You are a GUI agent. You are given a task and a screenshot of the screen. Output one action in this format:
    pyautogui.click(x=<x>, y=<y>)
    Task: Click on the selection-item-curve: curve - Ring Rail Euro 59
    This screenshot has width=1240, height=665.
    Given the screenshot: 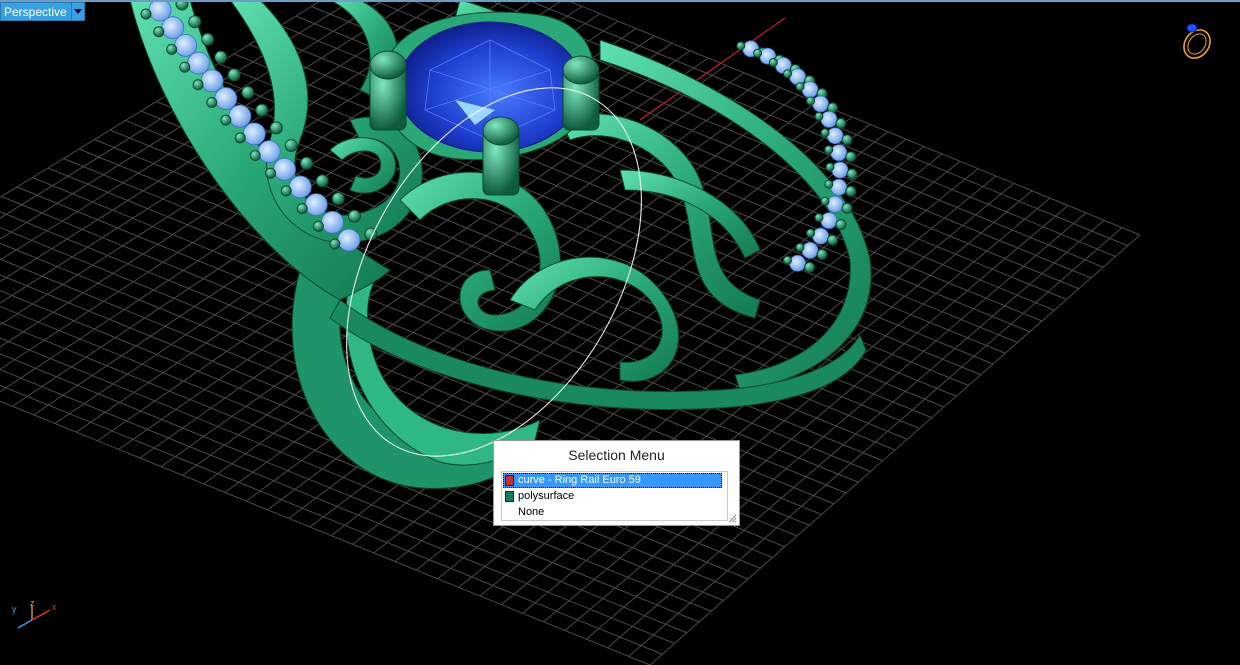 What is the action you would take?
    pyautogui.click(x=612, y=480)
    